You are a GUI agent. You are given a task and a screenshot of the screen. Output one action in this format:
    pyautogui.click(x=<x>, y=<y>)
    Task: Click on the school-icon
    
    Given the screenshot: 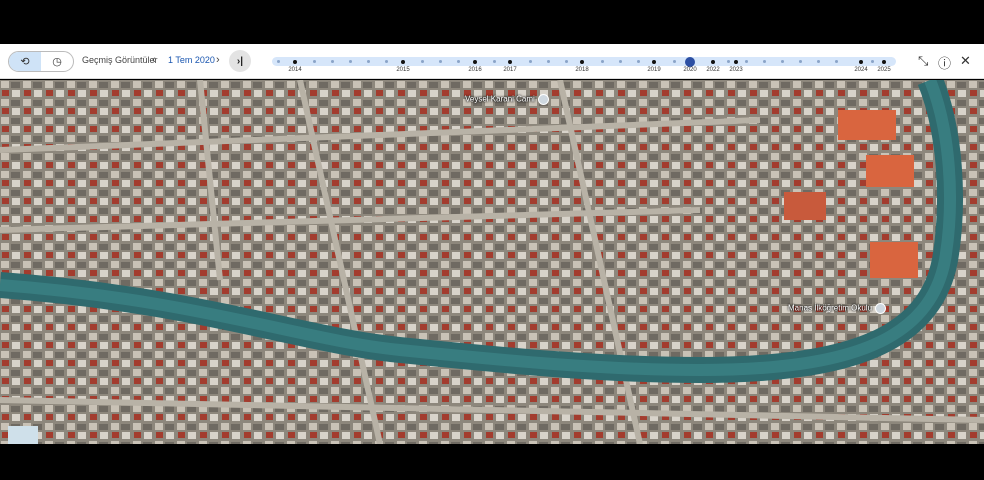 What is the action you would take?
    pyautogui.click(x=881, y=308)
    